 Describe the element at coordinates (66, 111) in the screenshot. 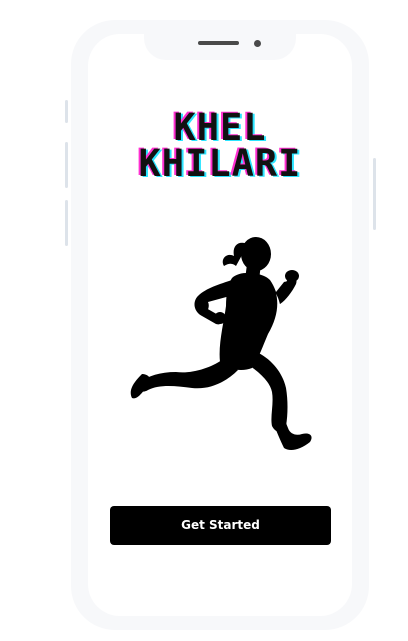

I see `device-mute-switch` at that location.